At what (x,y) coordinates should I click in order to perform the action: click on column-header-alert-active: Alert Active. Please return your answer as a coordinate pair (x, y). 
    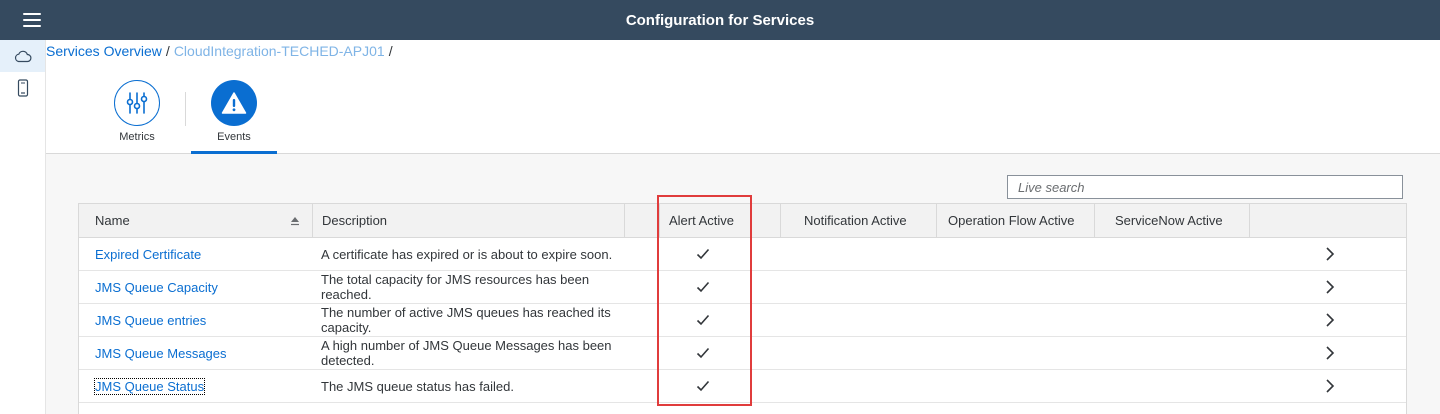
    Looking at the image, I should click on (701, 220).